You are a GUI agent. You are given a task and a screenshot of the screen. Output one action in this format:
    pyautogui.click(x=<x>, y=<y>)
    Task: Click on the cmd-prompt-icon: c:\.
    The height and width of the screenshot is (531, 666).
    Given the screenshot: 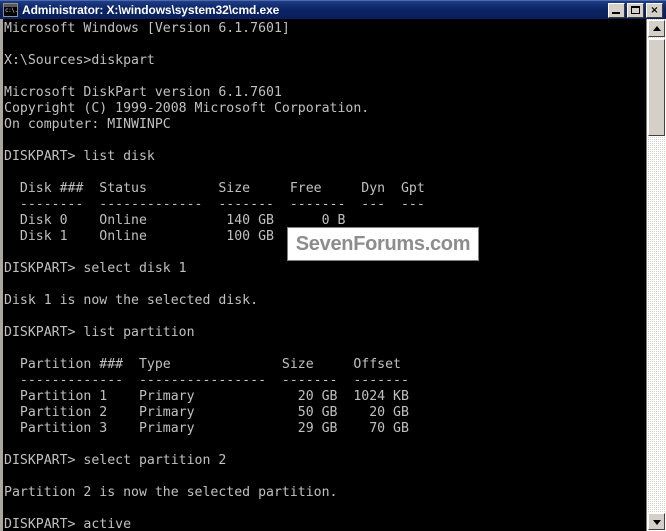 What is the action you would take?
    pyautogui.click(x=10, y=10)
    